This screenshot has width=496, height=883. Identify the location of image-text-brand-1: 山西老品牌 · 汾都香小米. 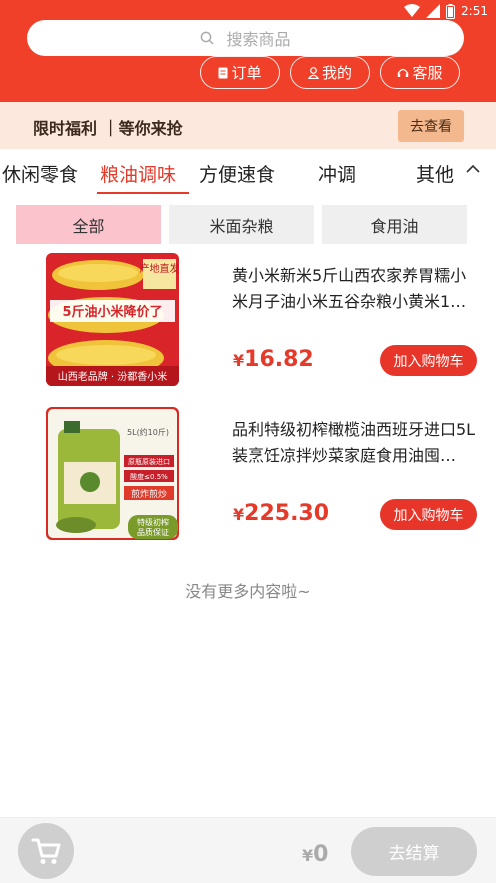
(113, 376).